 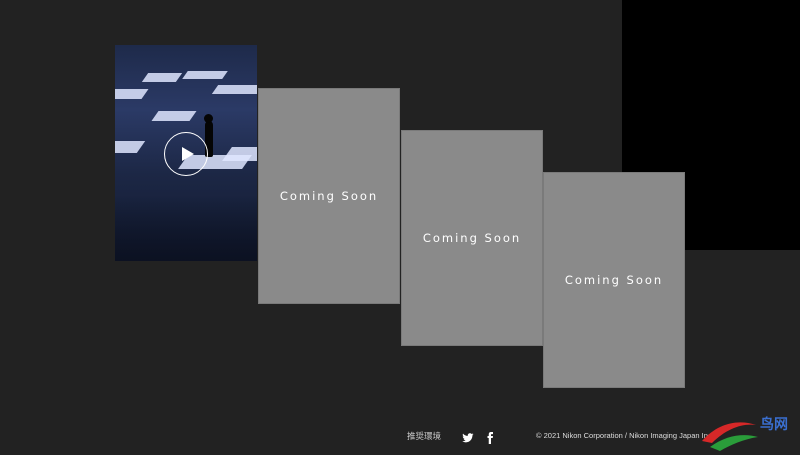 What do you see at coordinates (490, 436) in the screenshot?
I see `facebook-icon` at bounding box center [490, 436].